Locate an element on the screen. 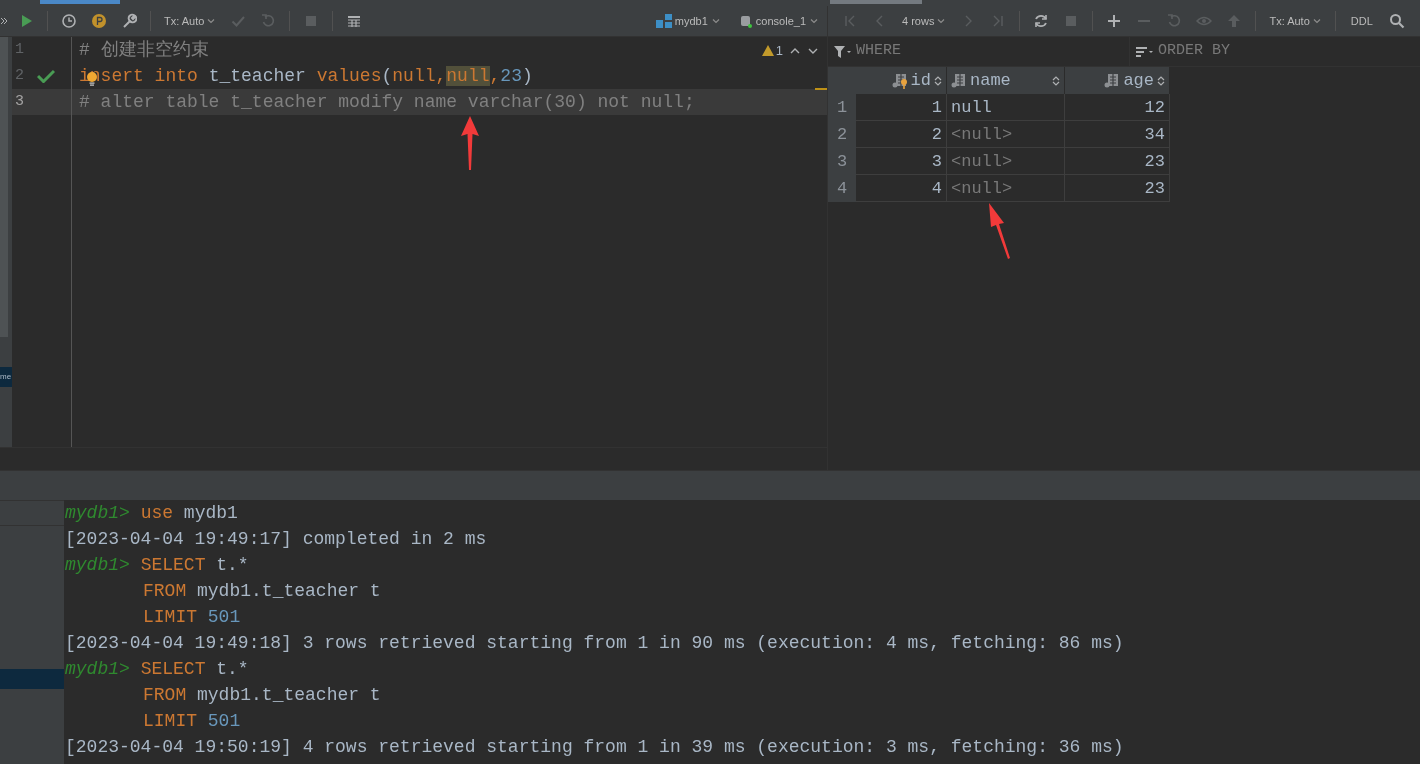 This screenshot has width=1420, height=764. column-header: name is located at coordinates (1006, 80).